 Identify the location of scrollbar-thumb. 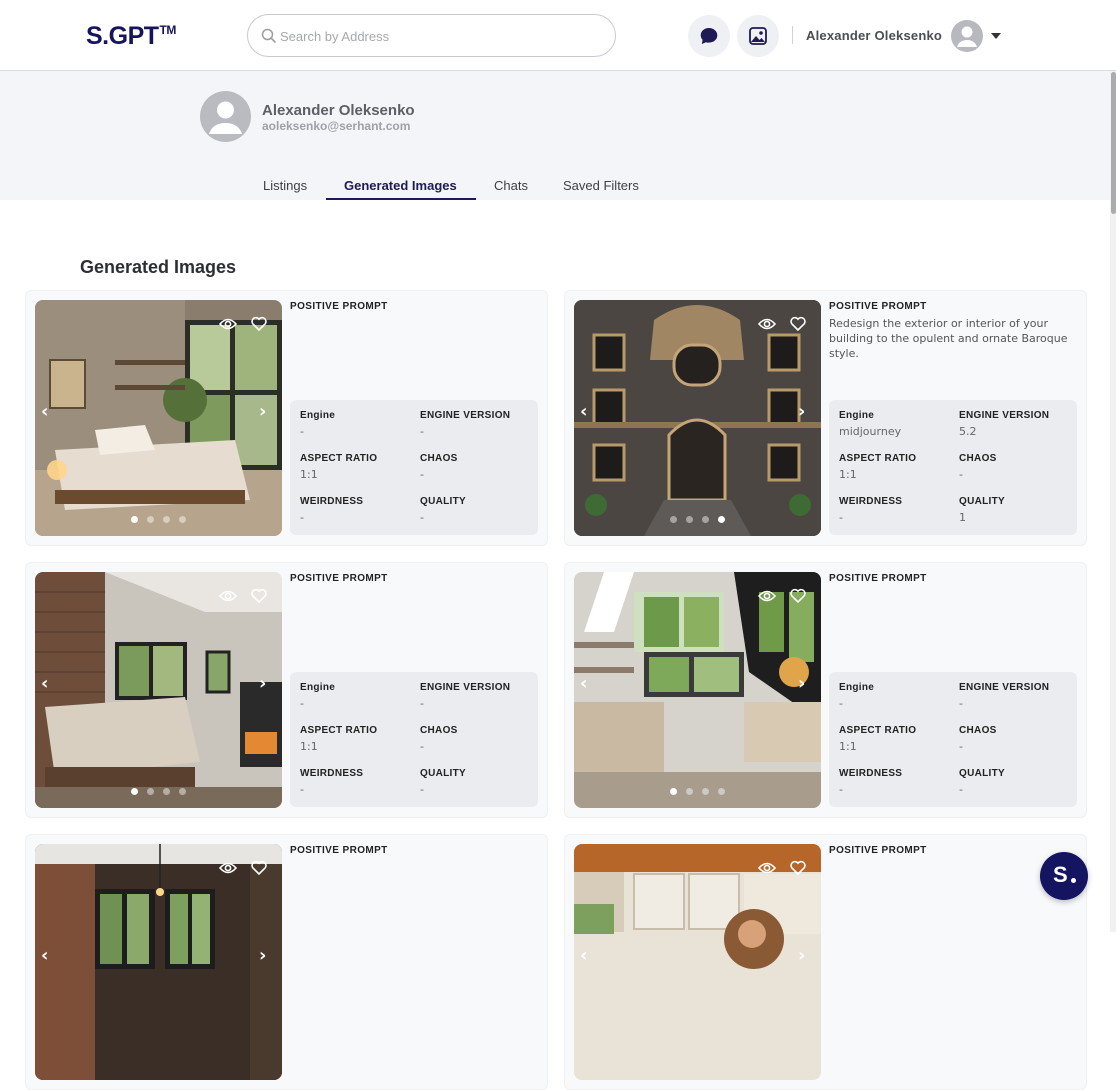
(1113, 143).